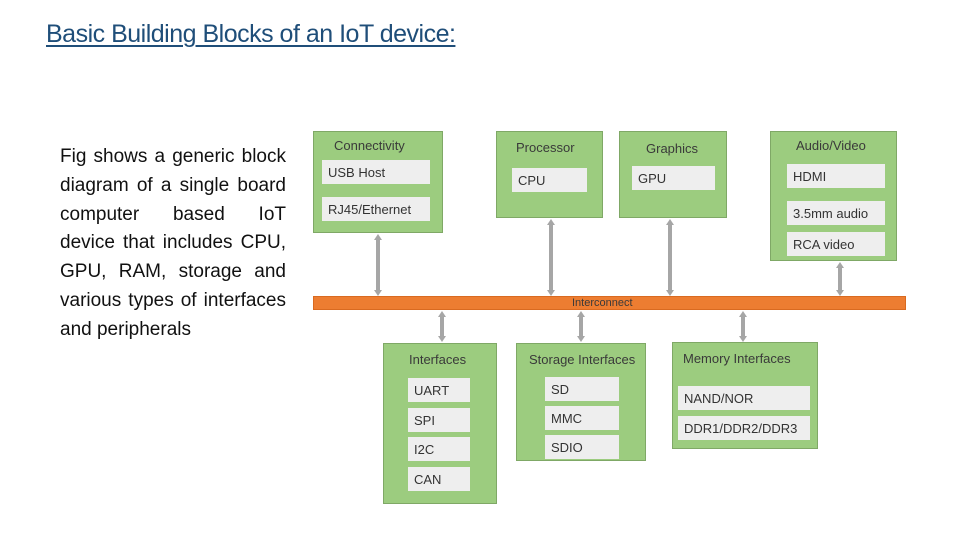  I want to click on item-rca-video: RCA video, so click(836, 244).